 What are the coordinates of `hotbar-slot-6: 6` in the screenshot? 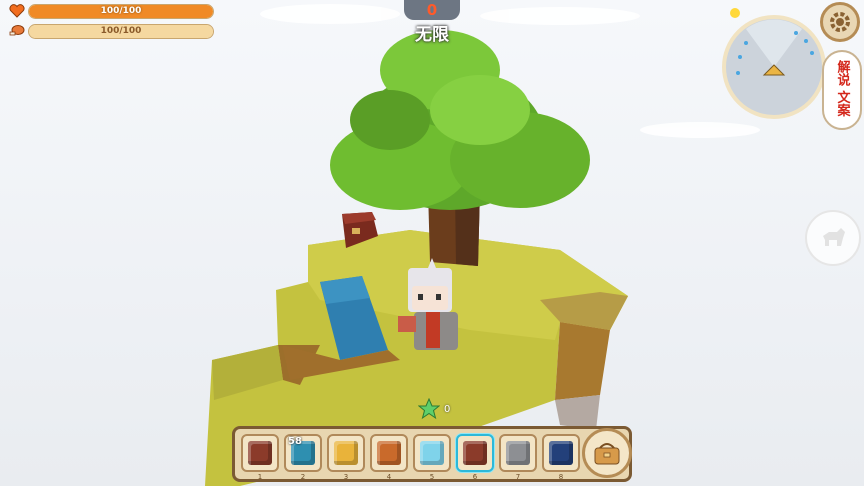 It's located at (475, 457).